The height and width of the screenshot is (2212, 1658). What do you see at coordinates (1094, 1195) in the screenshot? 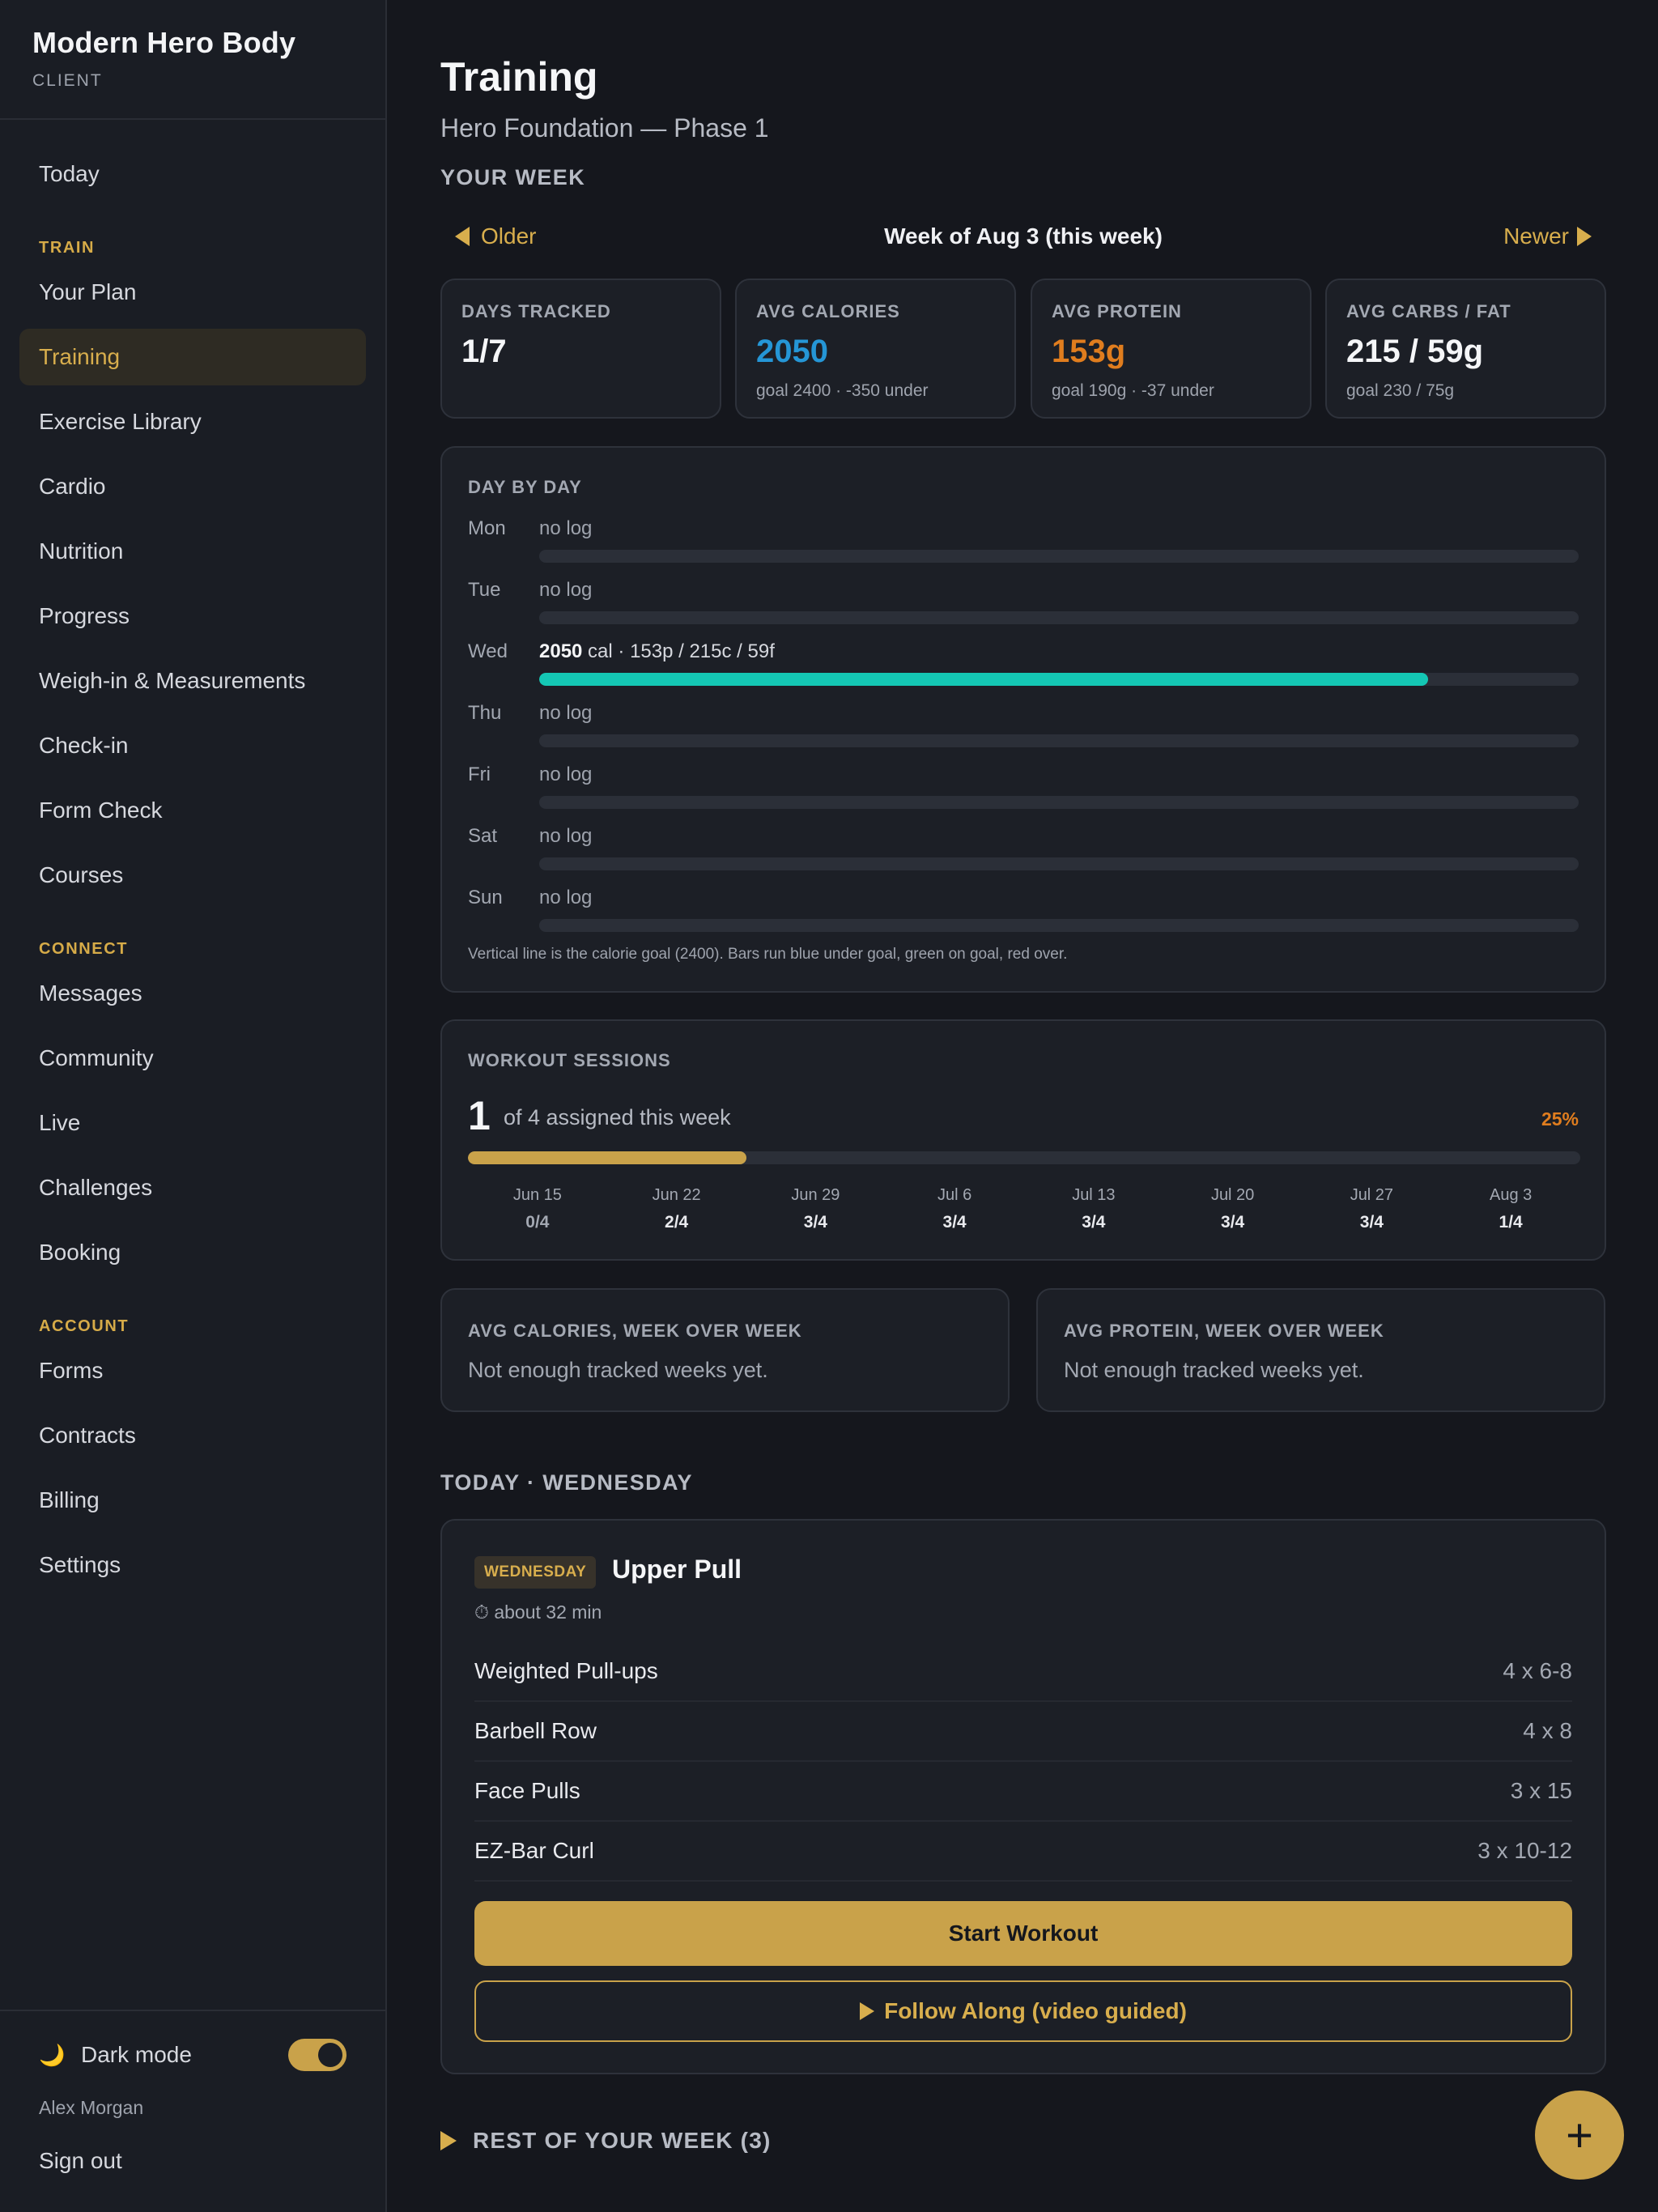
I see `week-date: Jul 13` at bounding box center [1094, 1195].